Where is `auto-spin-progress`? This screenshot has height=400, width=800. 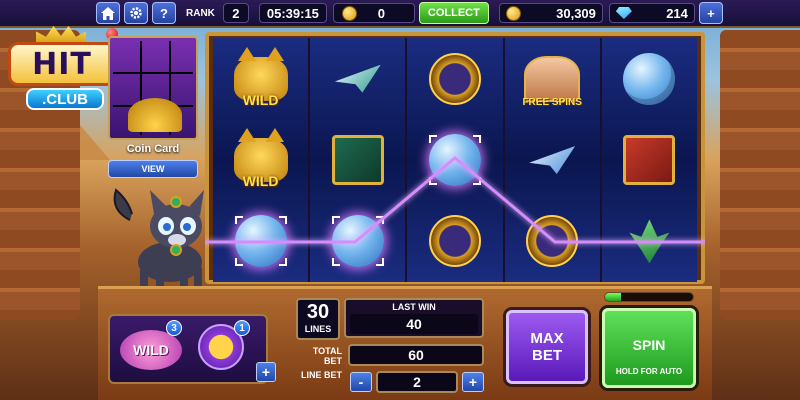 auto-spin-progress is located at coordinates (649, 297).